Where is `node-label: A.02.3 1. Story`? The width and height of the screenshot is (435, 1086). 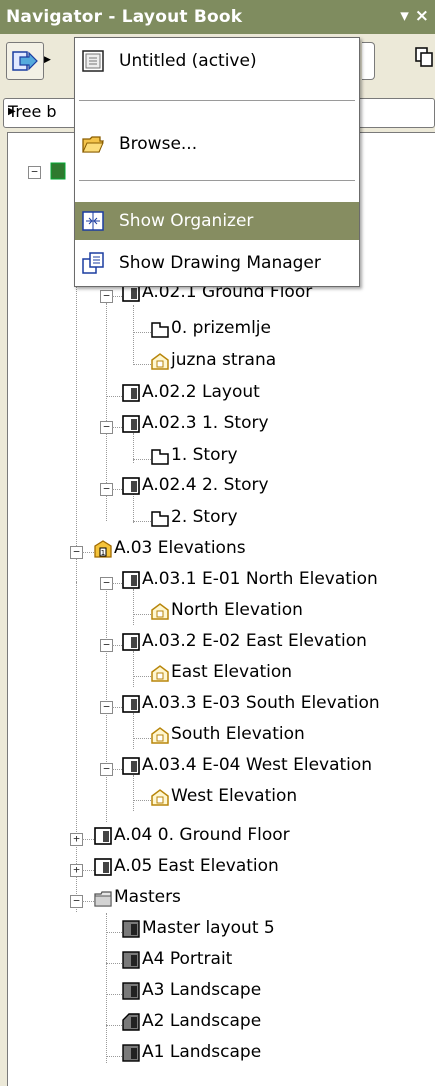 node-label: A.02.3 1. Story is located at coordinates (205, 423).